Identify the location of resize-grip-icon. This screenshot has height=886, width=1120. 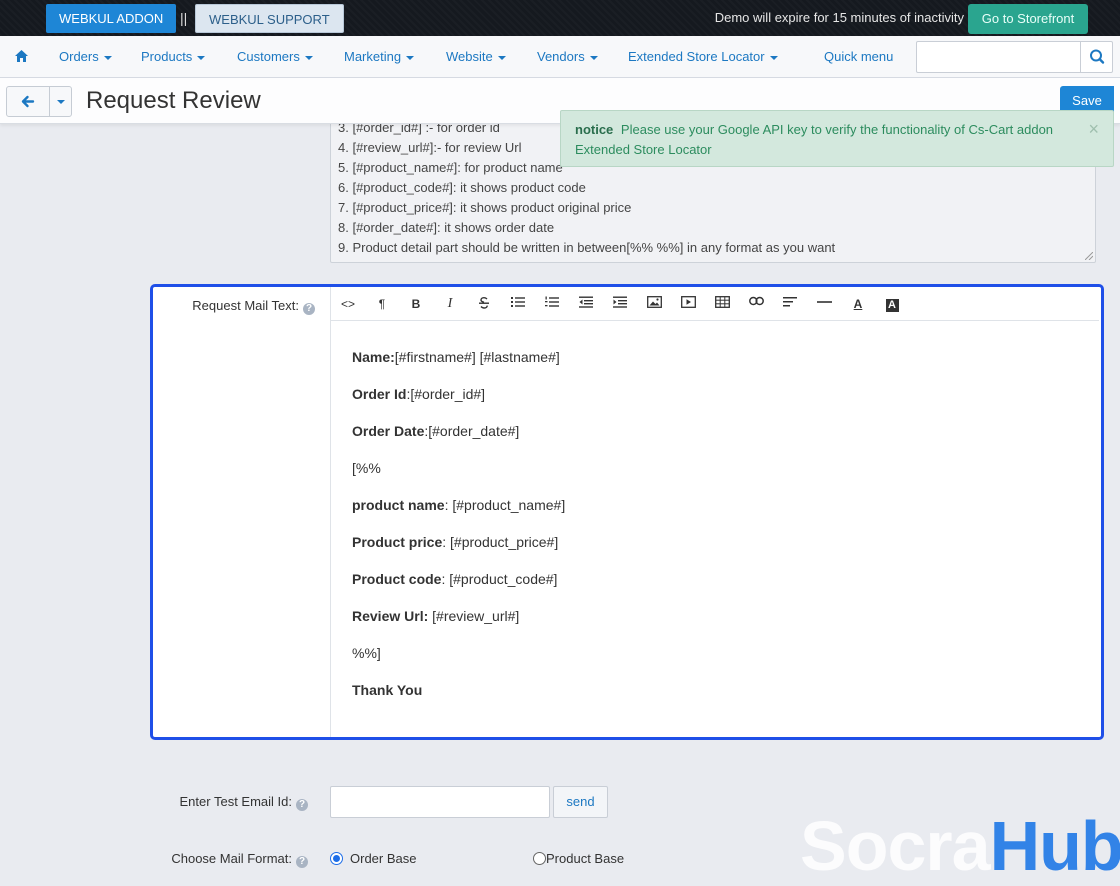
(1089, 256).